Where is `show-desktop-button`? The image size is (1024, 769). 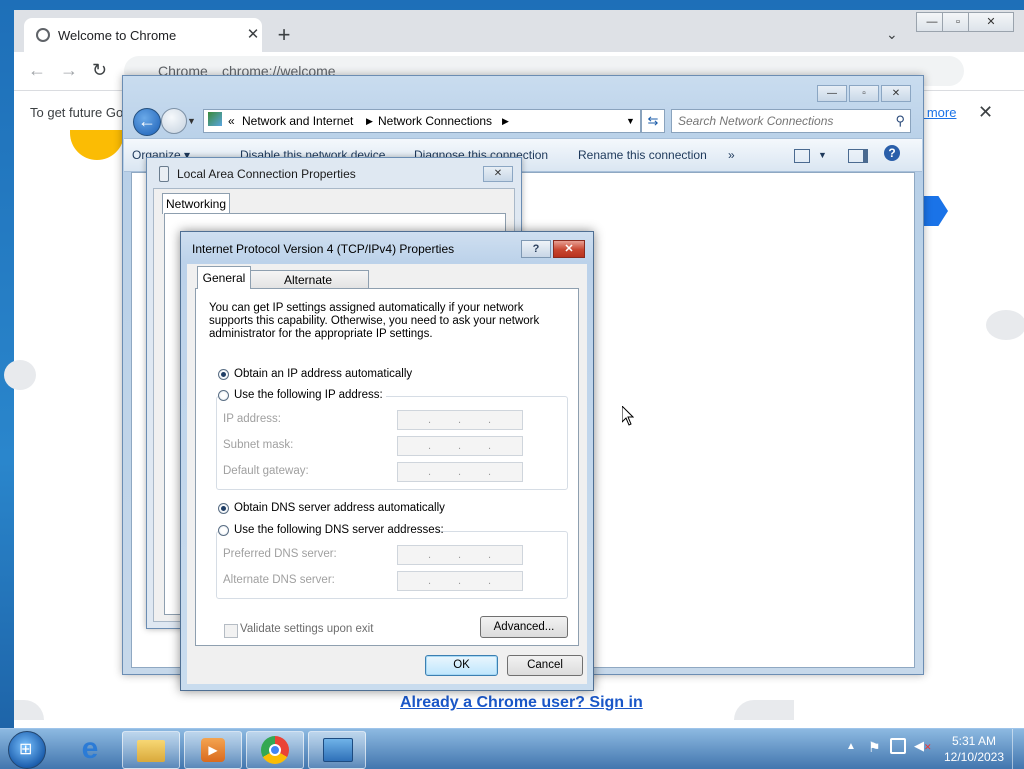
show-desktop-button is located at coordinates (1018, 749).